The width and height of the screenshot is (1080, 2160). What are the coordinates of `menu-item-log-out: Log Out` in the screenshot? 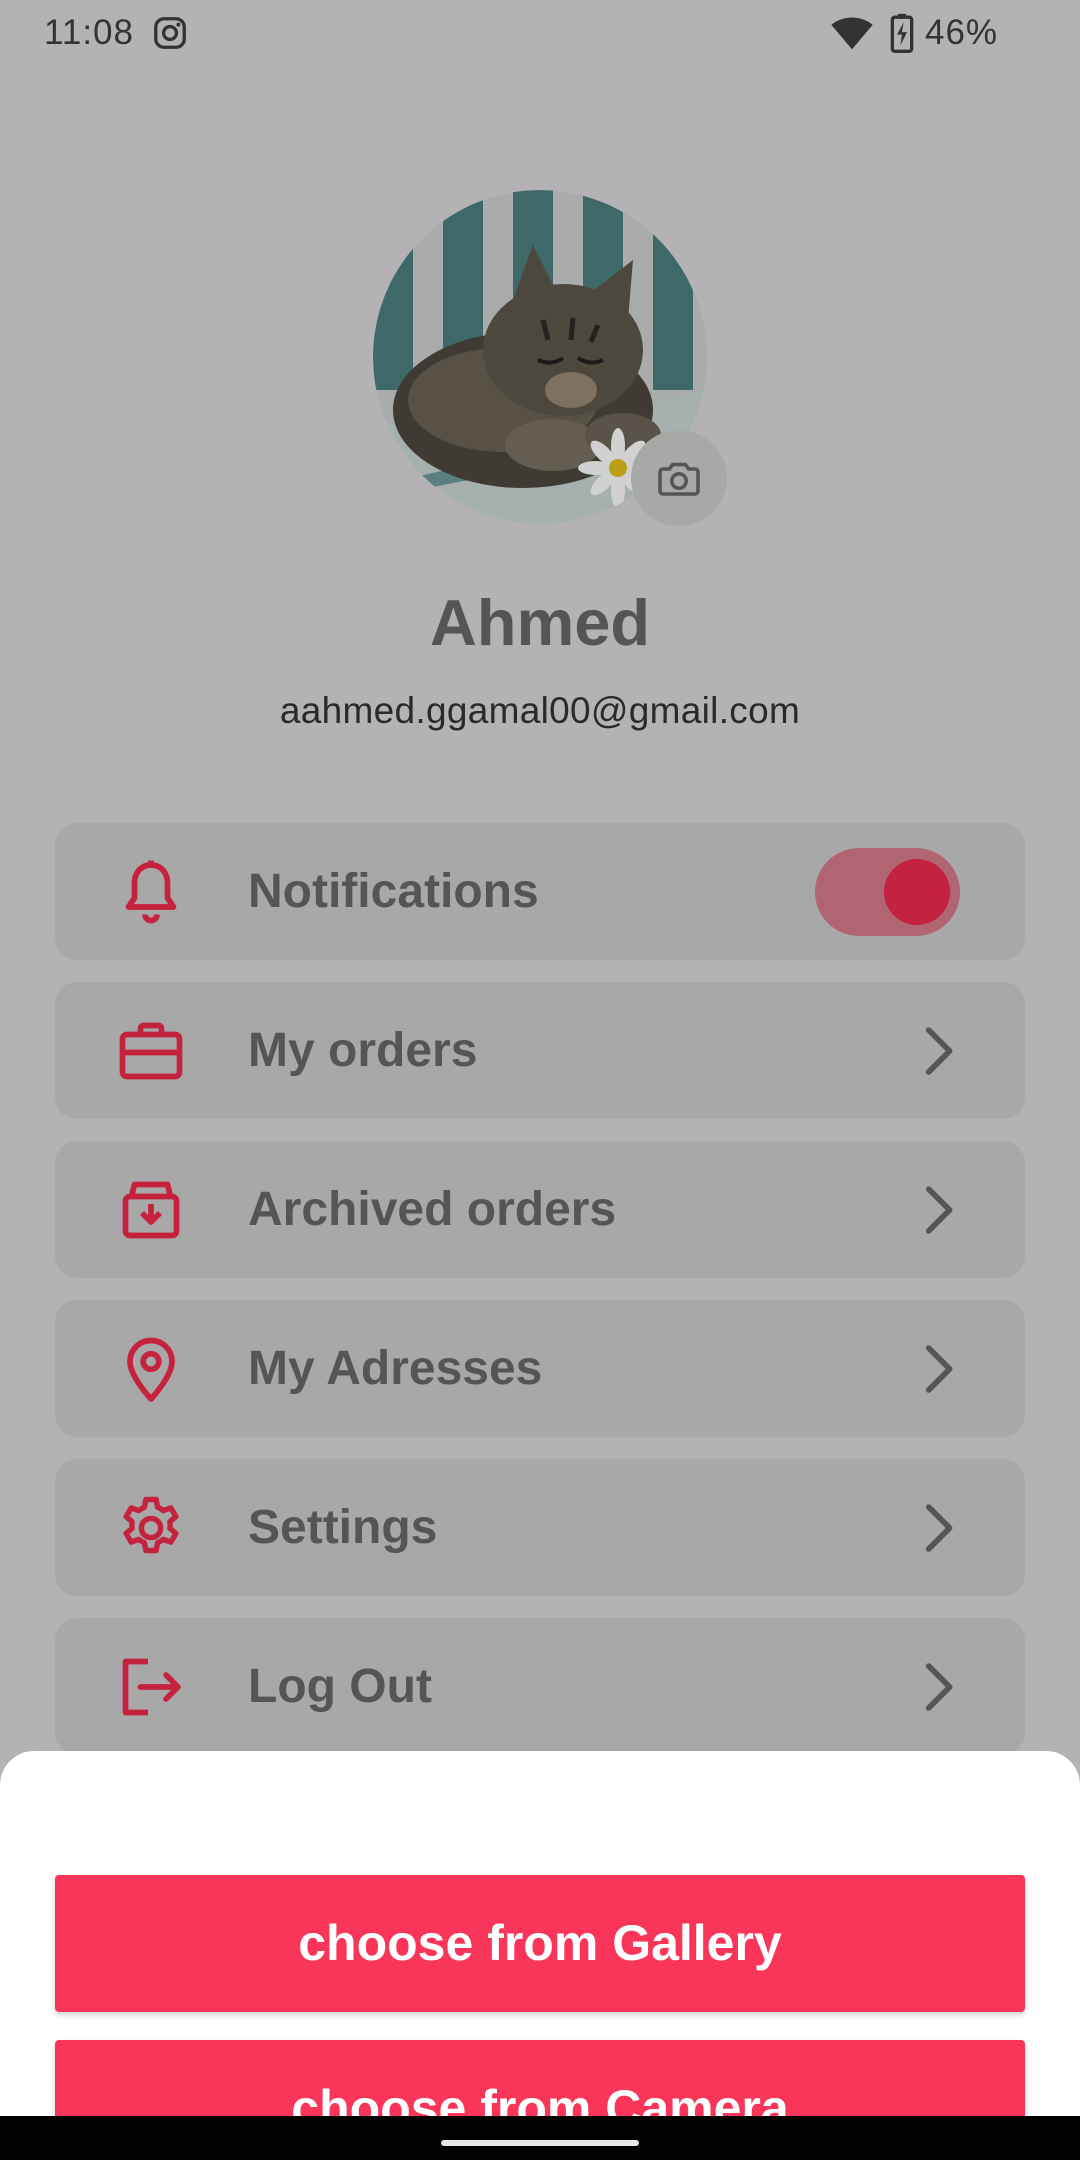 It's located at (540, 1686).